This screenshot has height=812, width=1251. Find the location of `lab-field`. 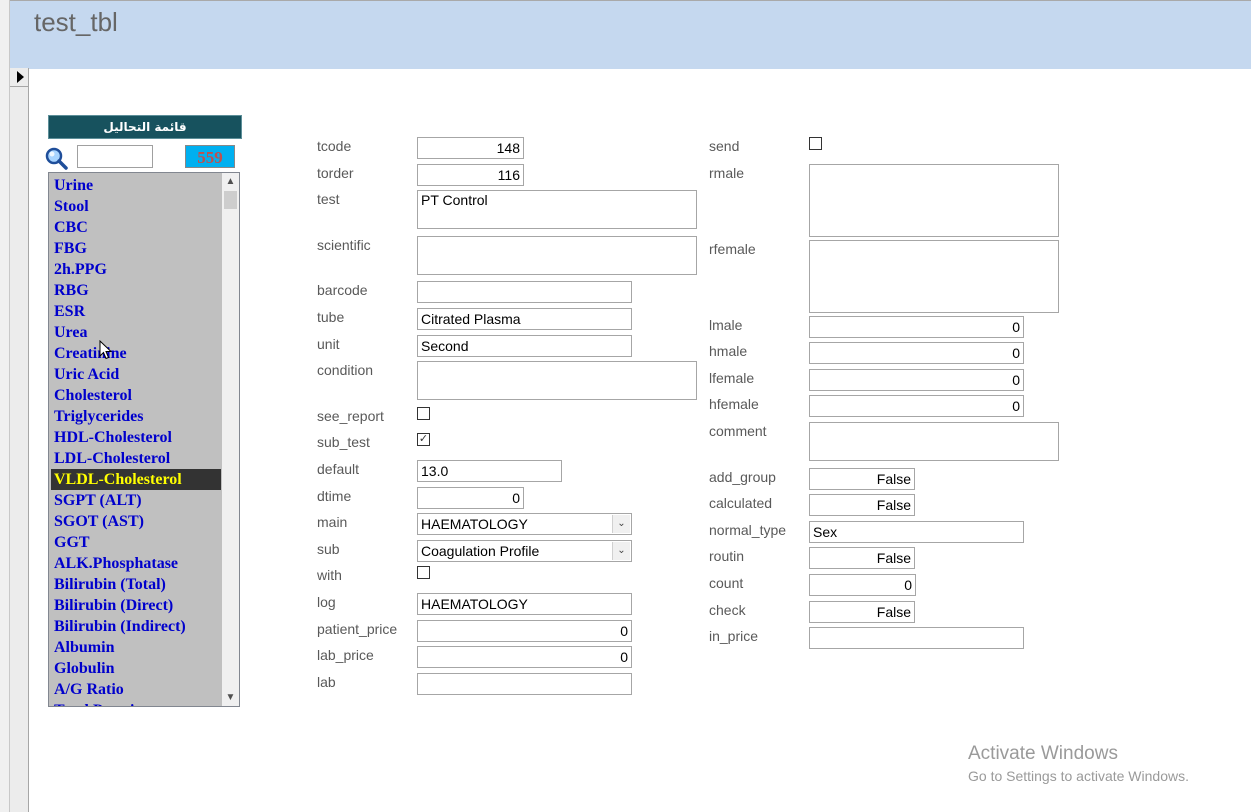

lab-field is located at coordinates (524, 684).